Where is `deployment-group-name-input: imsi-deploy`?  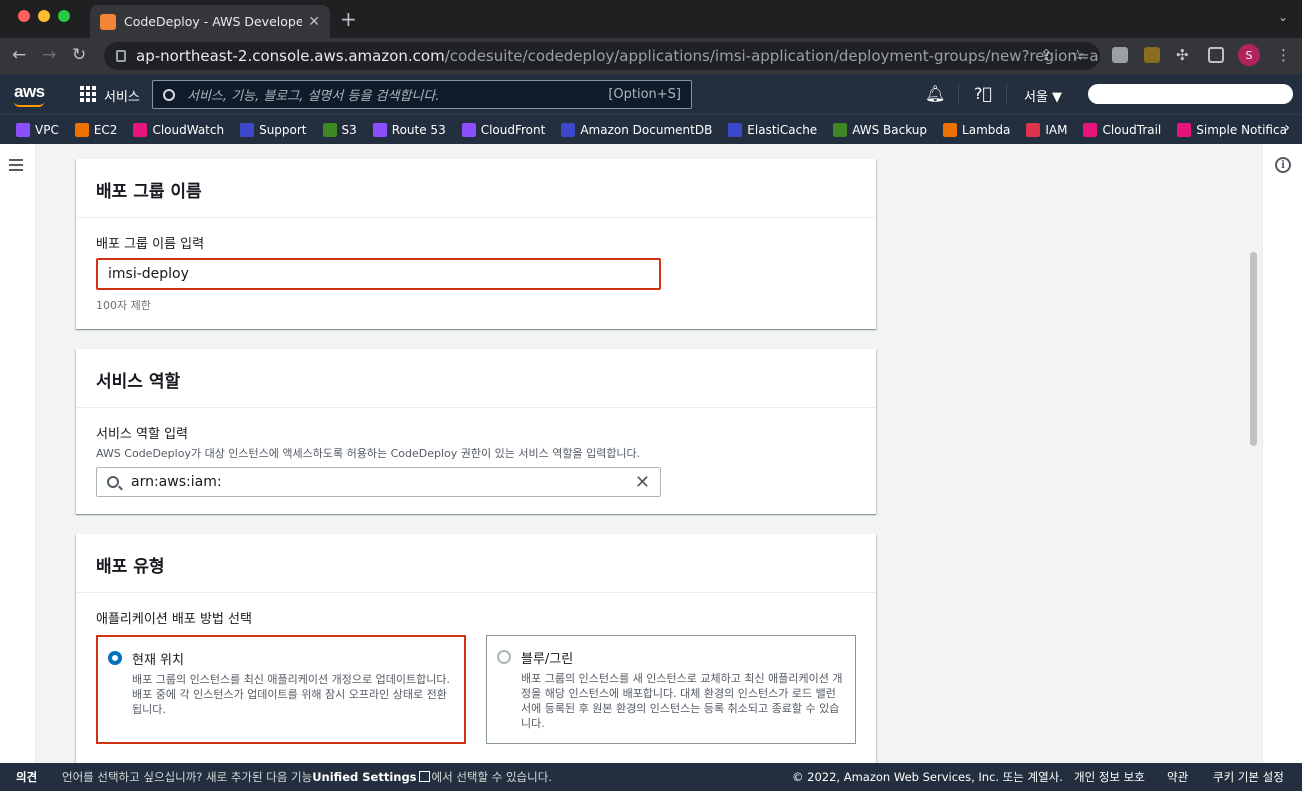 deployment-group-name-input: imsi-deploy is located at coordinates (378, 274).